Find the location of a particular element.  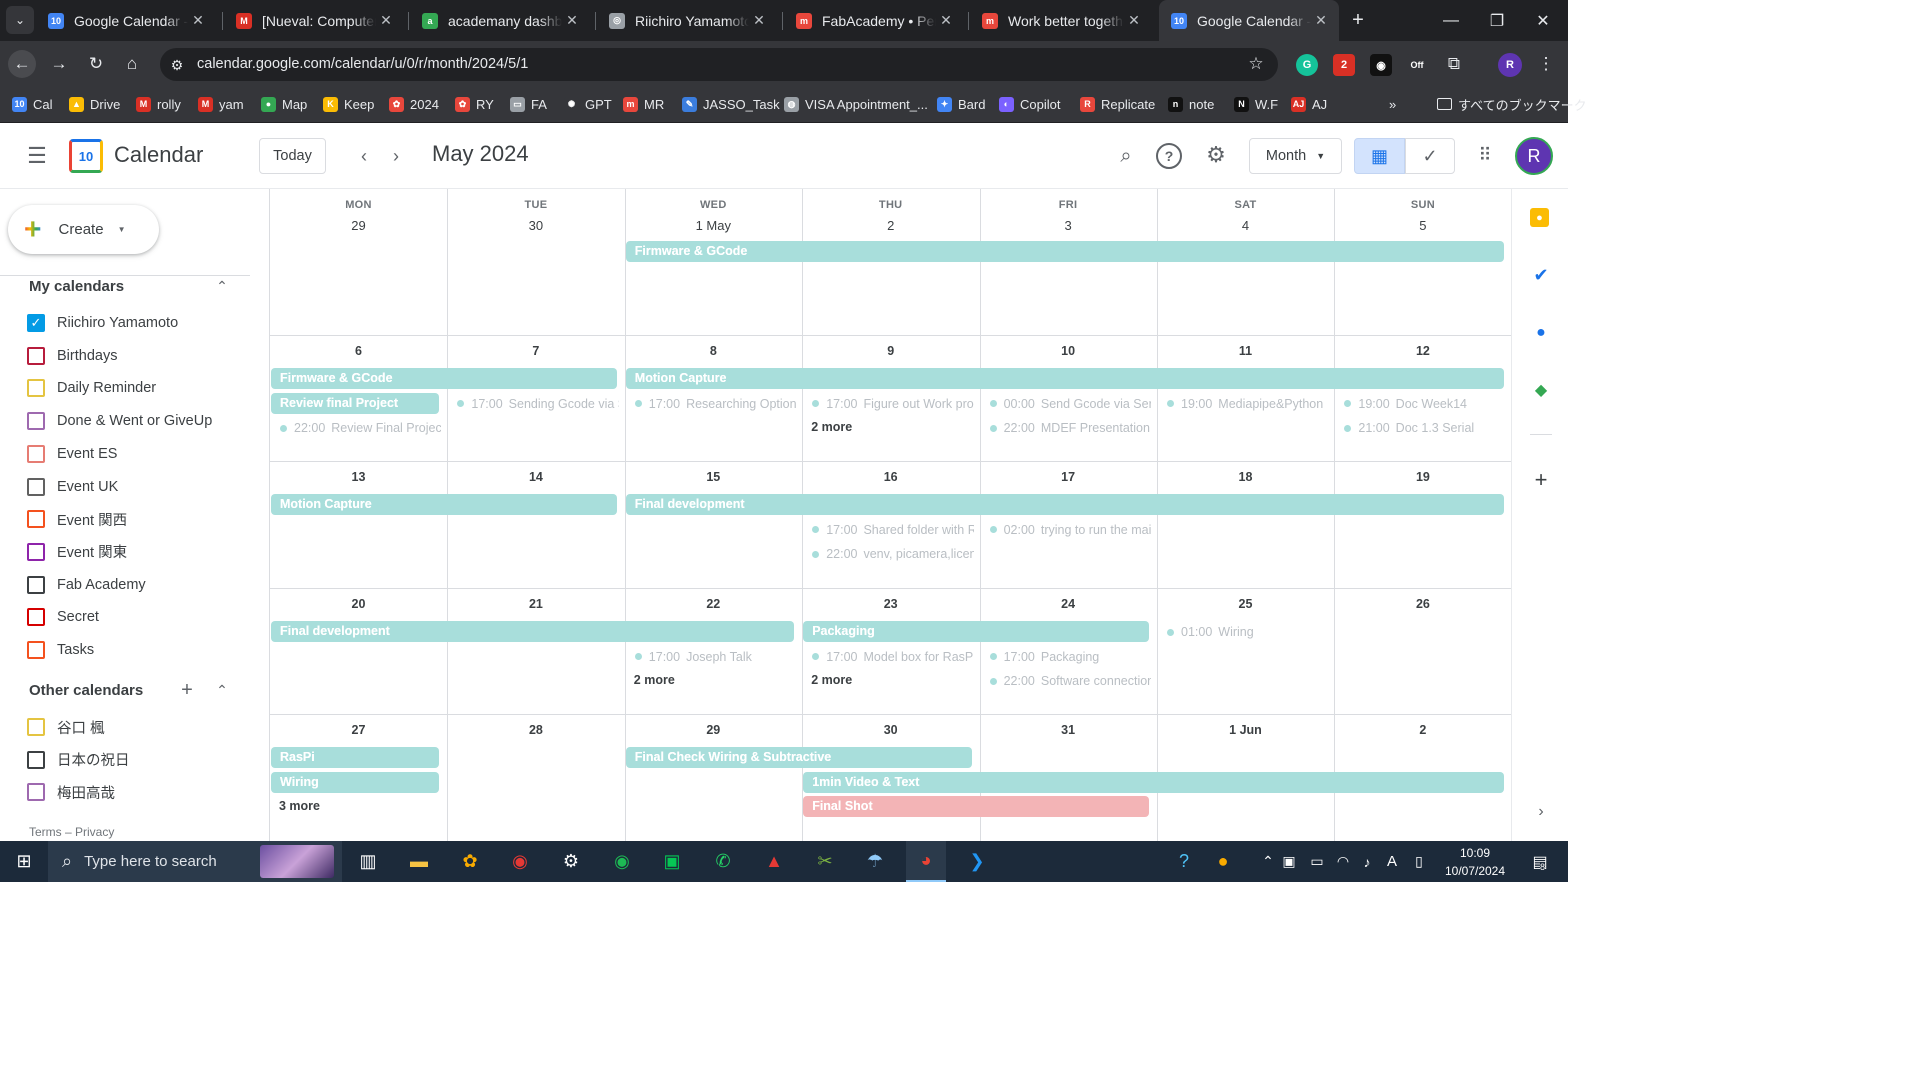

snipping-tool-icon: ✂ is located at coordinates (825, 861).